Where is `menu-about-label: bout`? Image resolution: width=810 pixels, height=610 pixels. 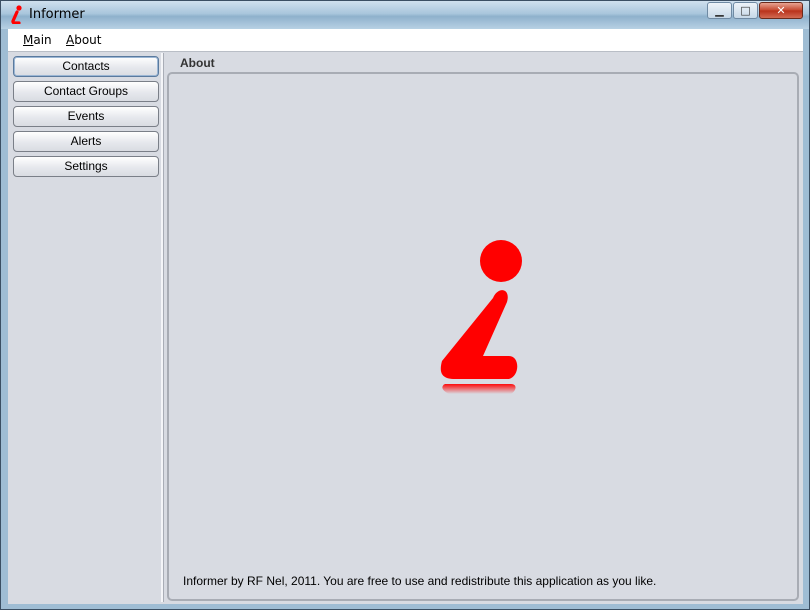 menu-about-label: bout is located at coordinates (88, 40).